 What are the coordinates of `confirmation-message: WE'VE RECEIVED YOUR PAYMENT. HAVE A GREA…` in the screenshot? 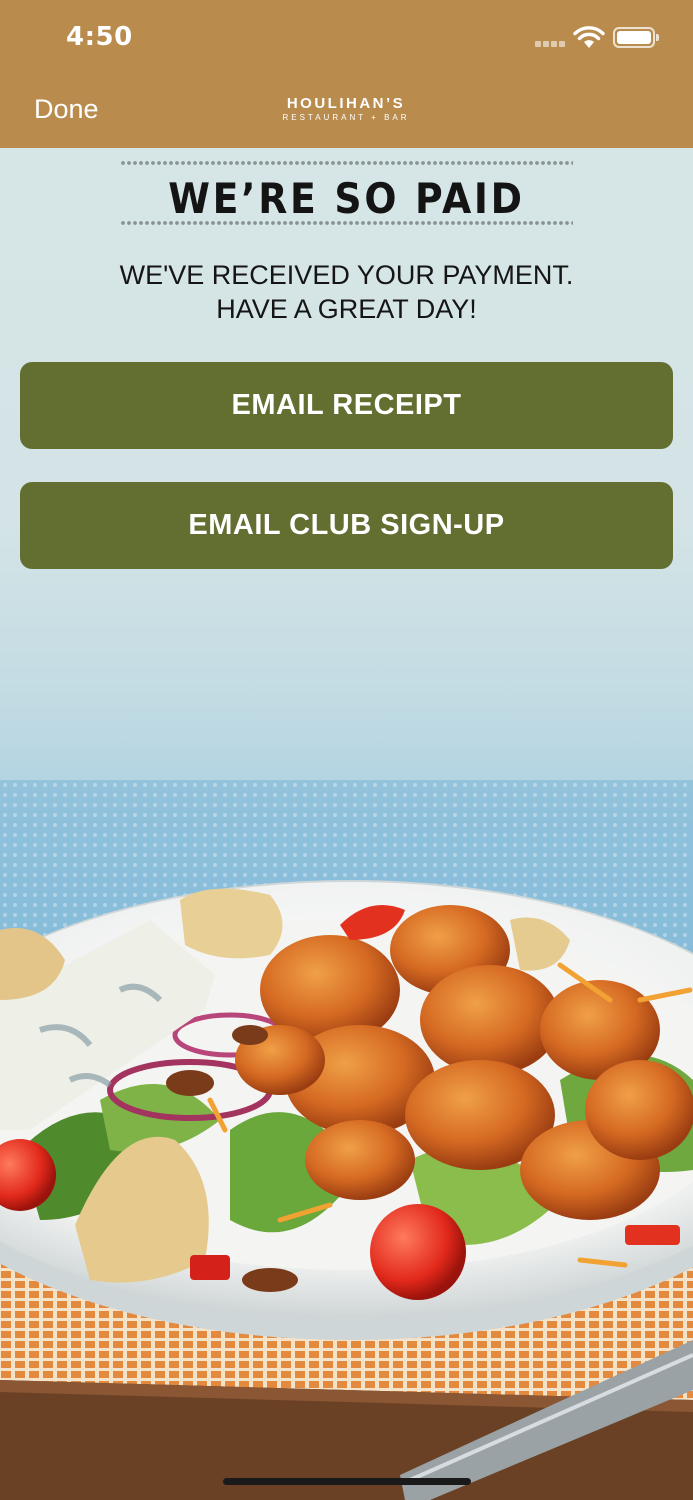 It's located at (346, 292).